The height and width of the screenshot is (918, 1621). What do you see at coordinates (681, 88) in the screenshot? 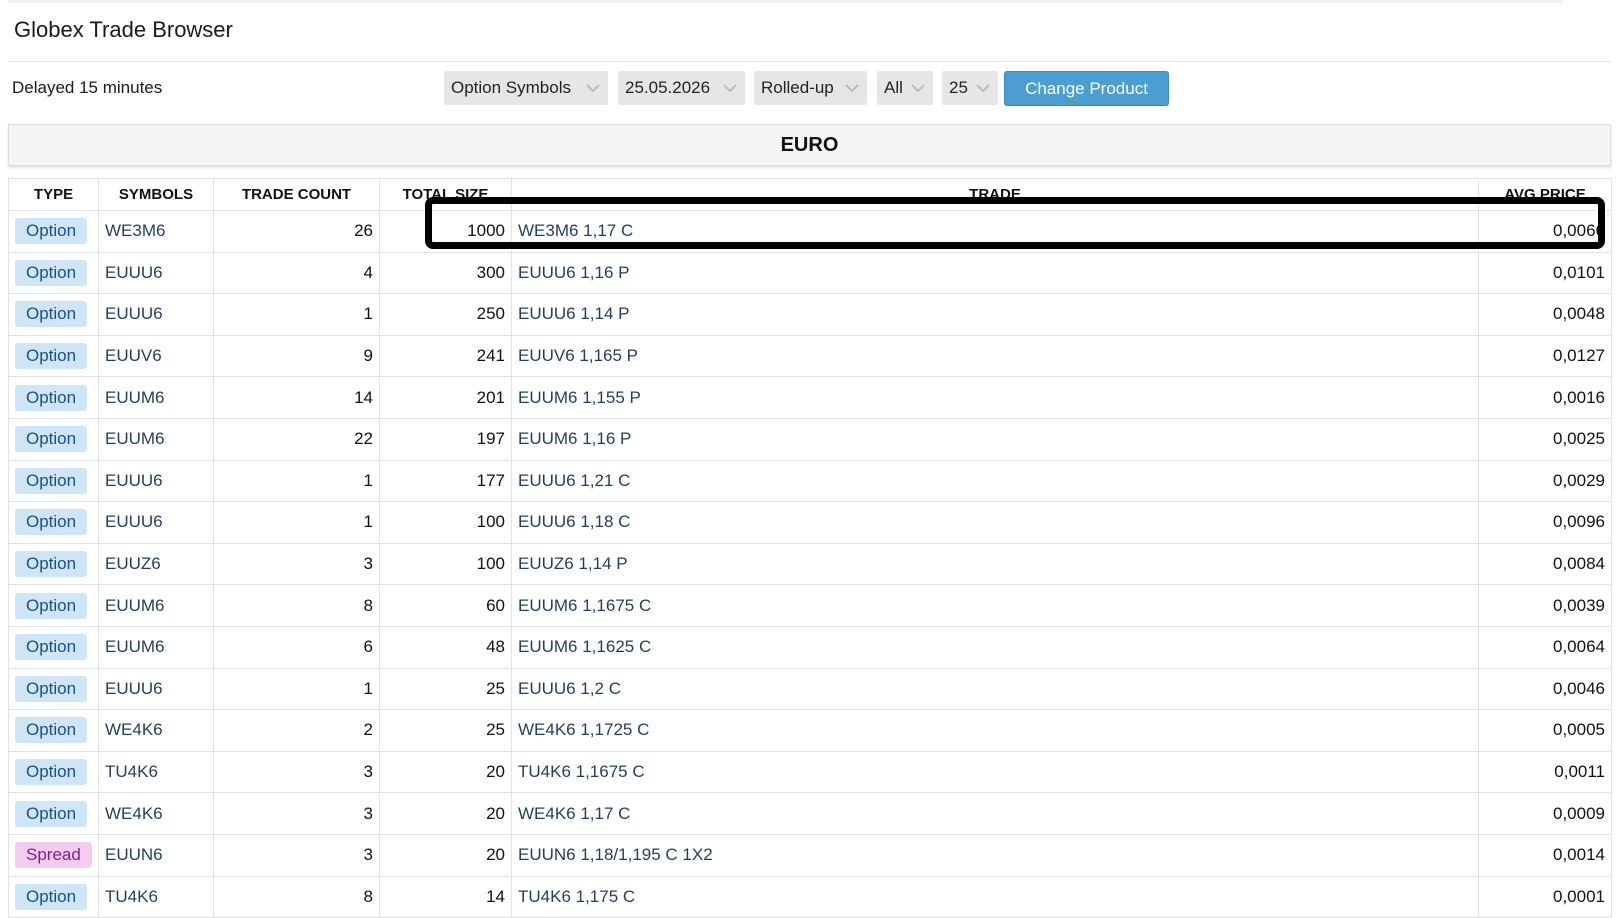
I see `date-select: 25.05.2026` at bounding box center [681, 88].